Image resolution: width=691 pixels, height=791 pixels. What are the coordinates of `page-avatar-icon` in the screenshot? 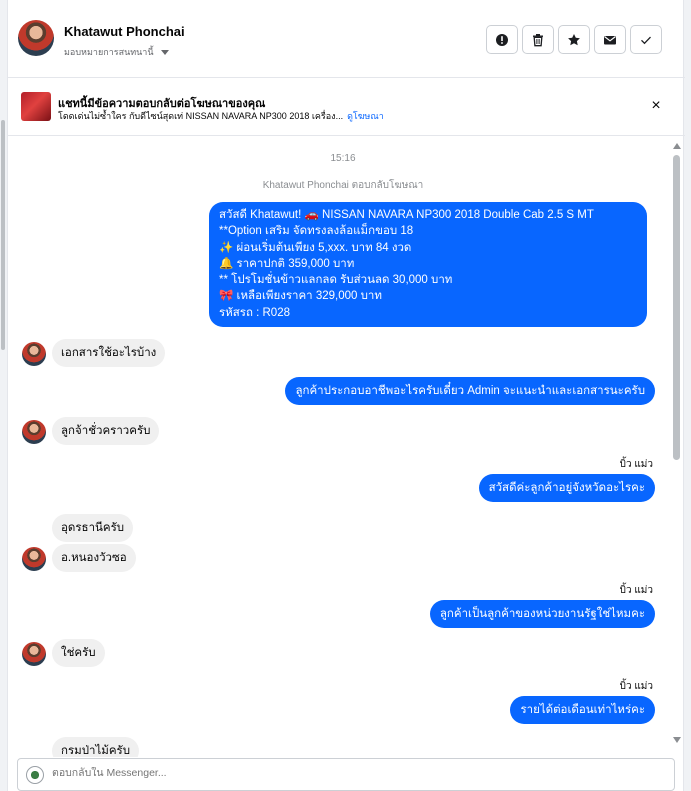 It's located at (35, 775).